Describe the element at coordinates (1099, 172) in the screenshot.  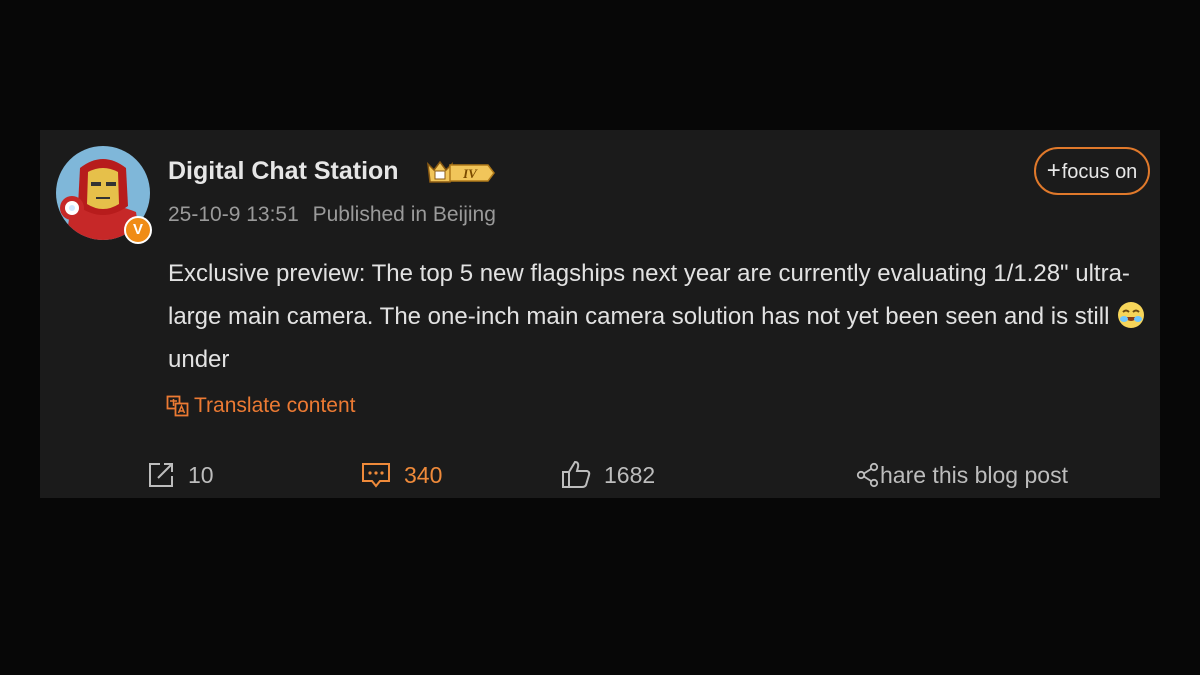
I see `follow-button-label: focus on` at that location.